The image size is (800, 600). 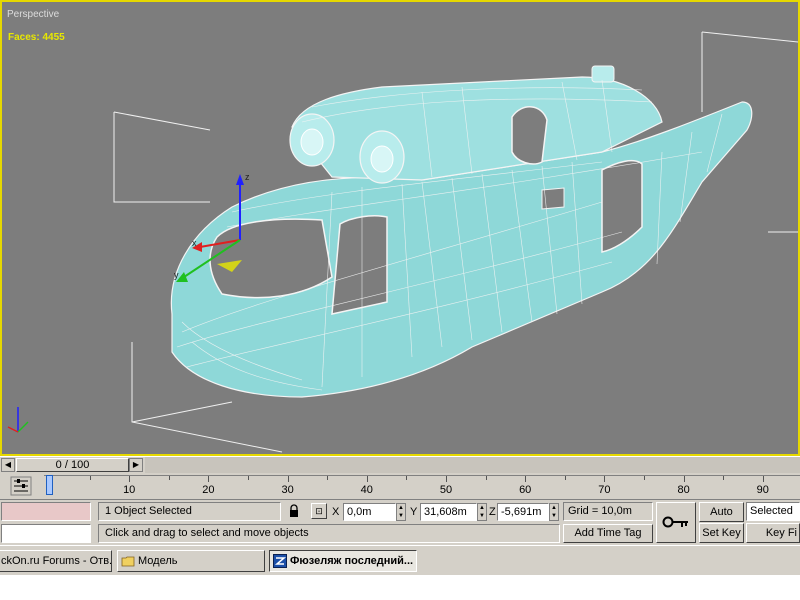 What do you see at coordinates (176, 275) in the screenshot?
I see `svg-text: y` at bounding box center [176, 275].